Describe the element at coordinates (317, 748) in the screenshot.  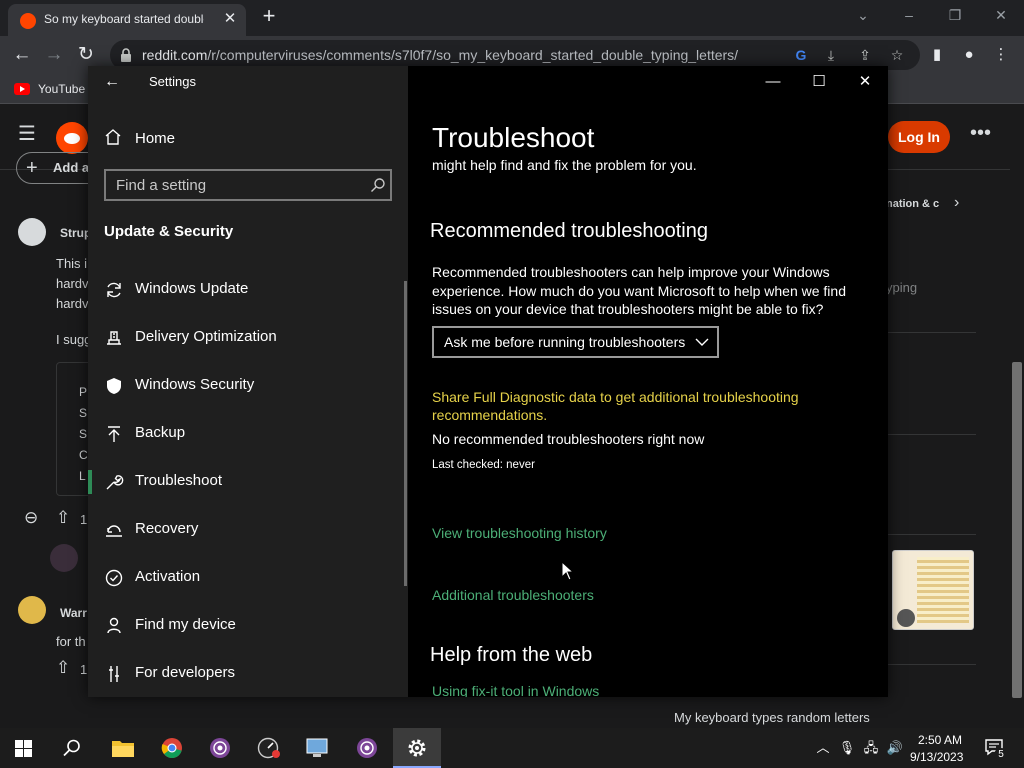
I see `remote-desktop-icon` at that location.